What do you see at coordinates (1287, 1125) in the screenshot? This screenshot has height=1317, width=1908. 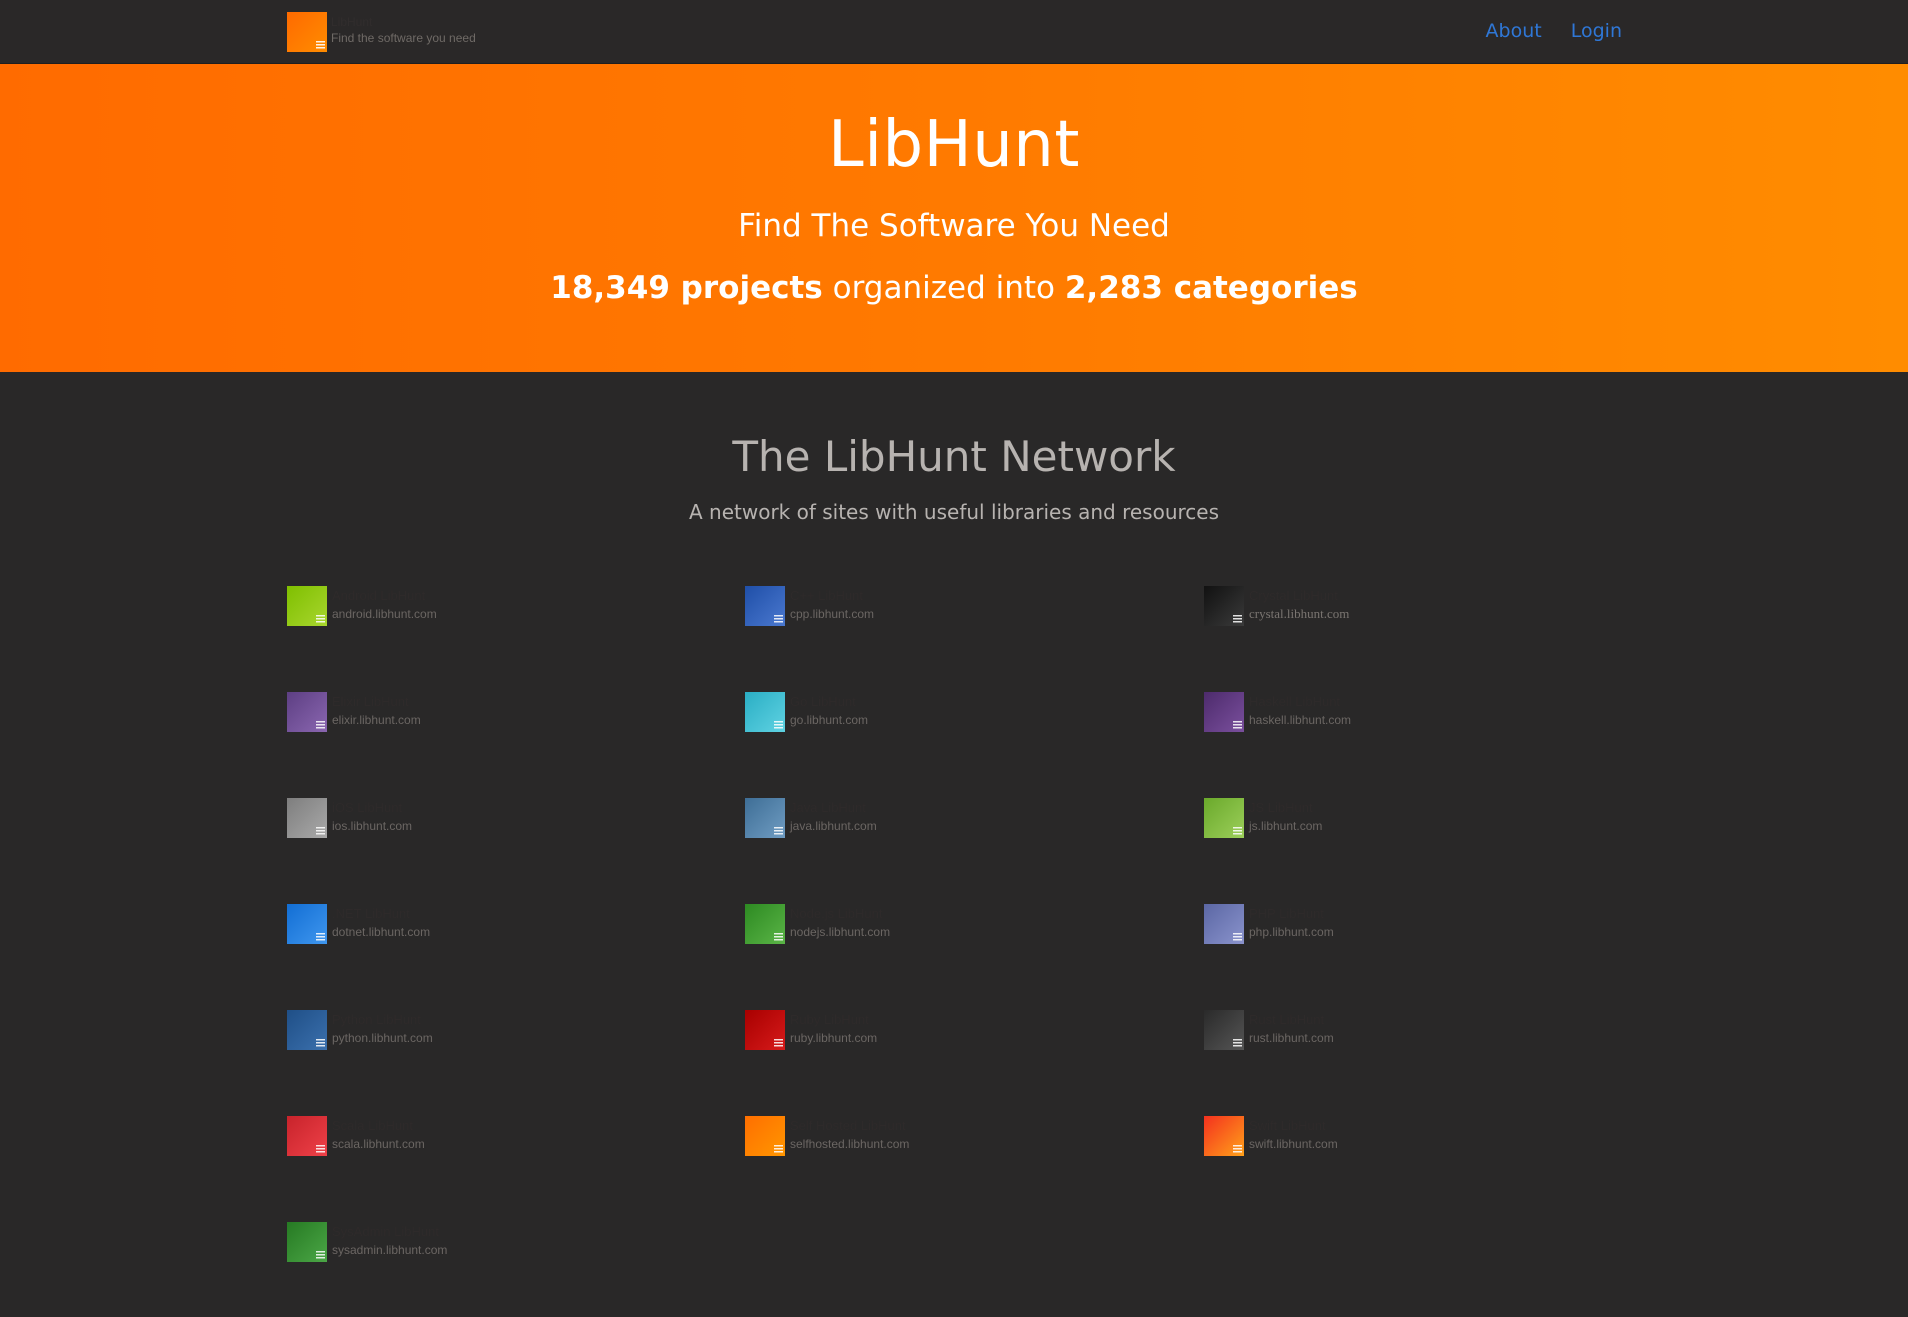 I see `site-name: Swift LibHunt` at bounding box center [1287, 1125].